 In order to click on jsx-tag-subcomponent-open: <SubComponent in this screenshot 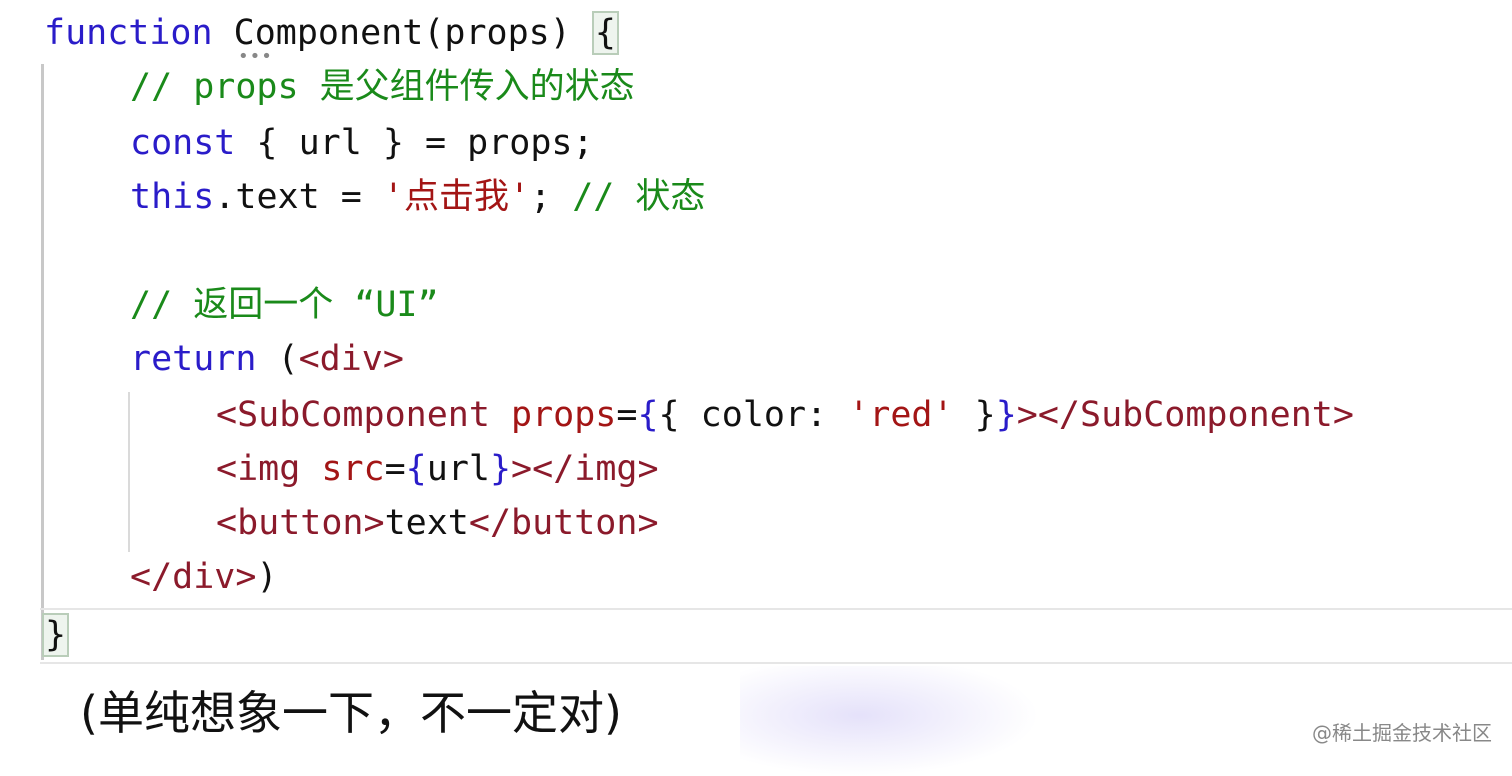, I will do `click(353, 415)`.